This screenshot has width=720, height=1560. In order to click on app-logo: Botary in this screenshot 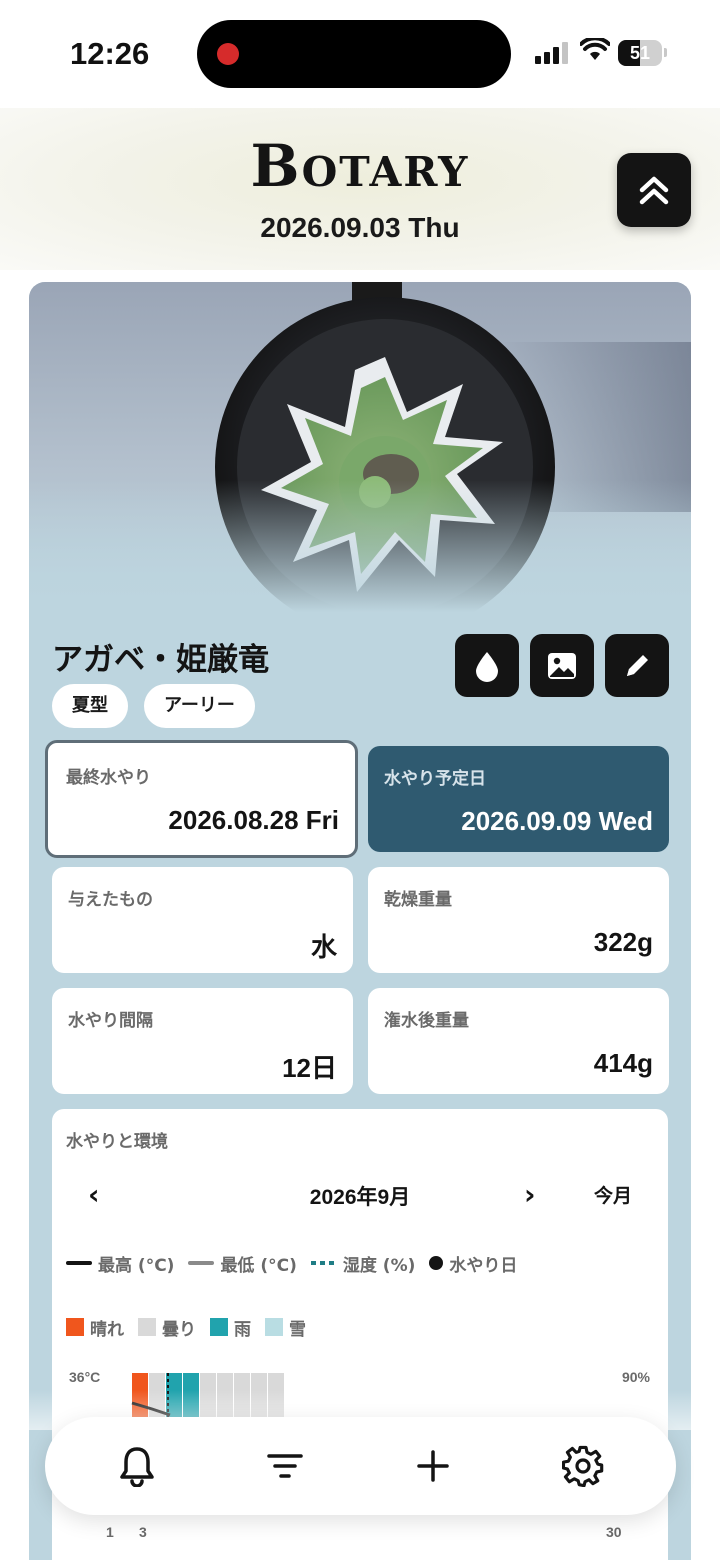, I will do `click(360, 166)`.